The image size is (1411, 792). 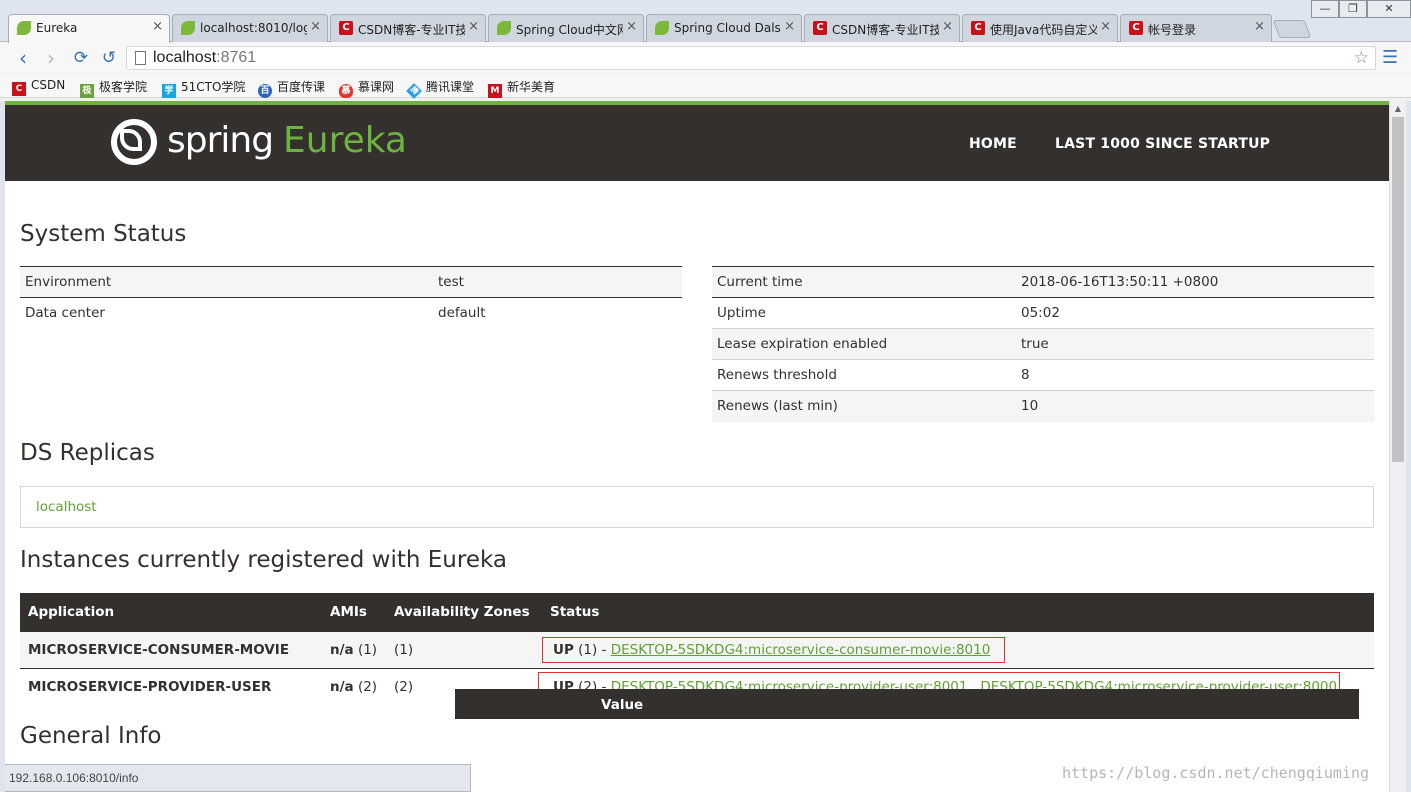 What do you see at coordinates (495, 91) in the screenshot?
I see `xinhua-m-icon: M` at bounding box center [495, 91].